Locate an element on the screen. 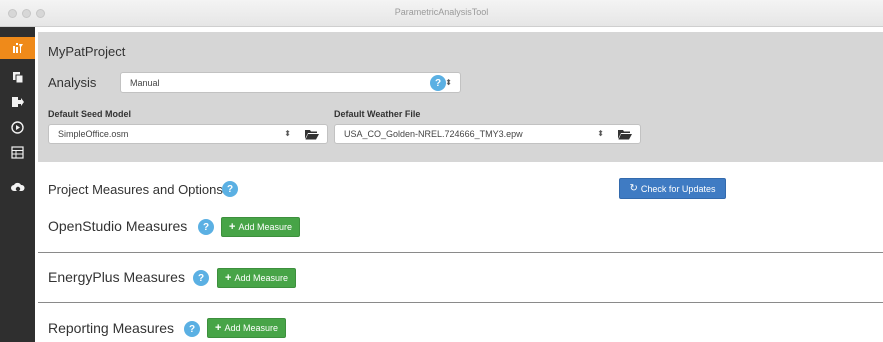  sidebar-item-results is located at coordinates (17, 152).